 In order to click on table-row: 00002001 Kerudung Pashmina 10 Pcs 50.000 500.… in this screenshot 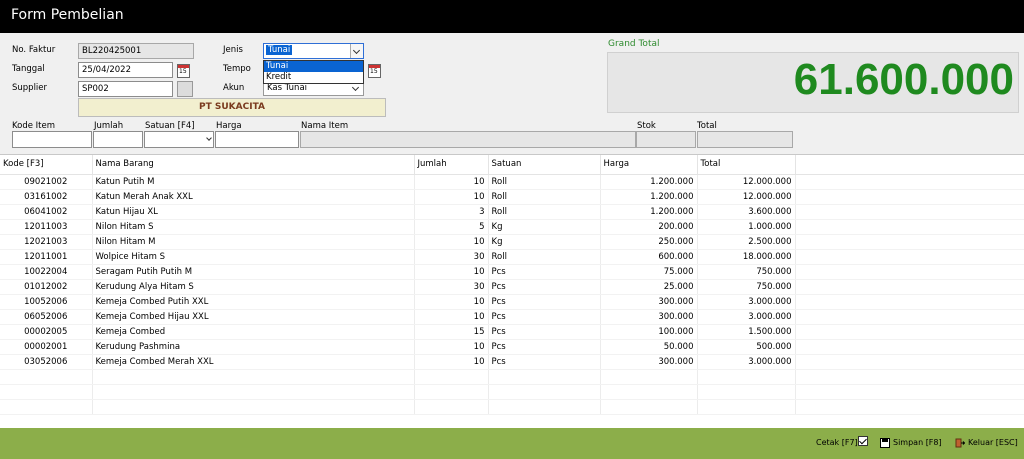, I will do `click(512, 347)`.